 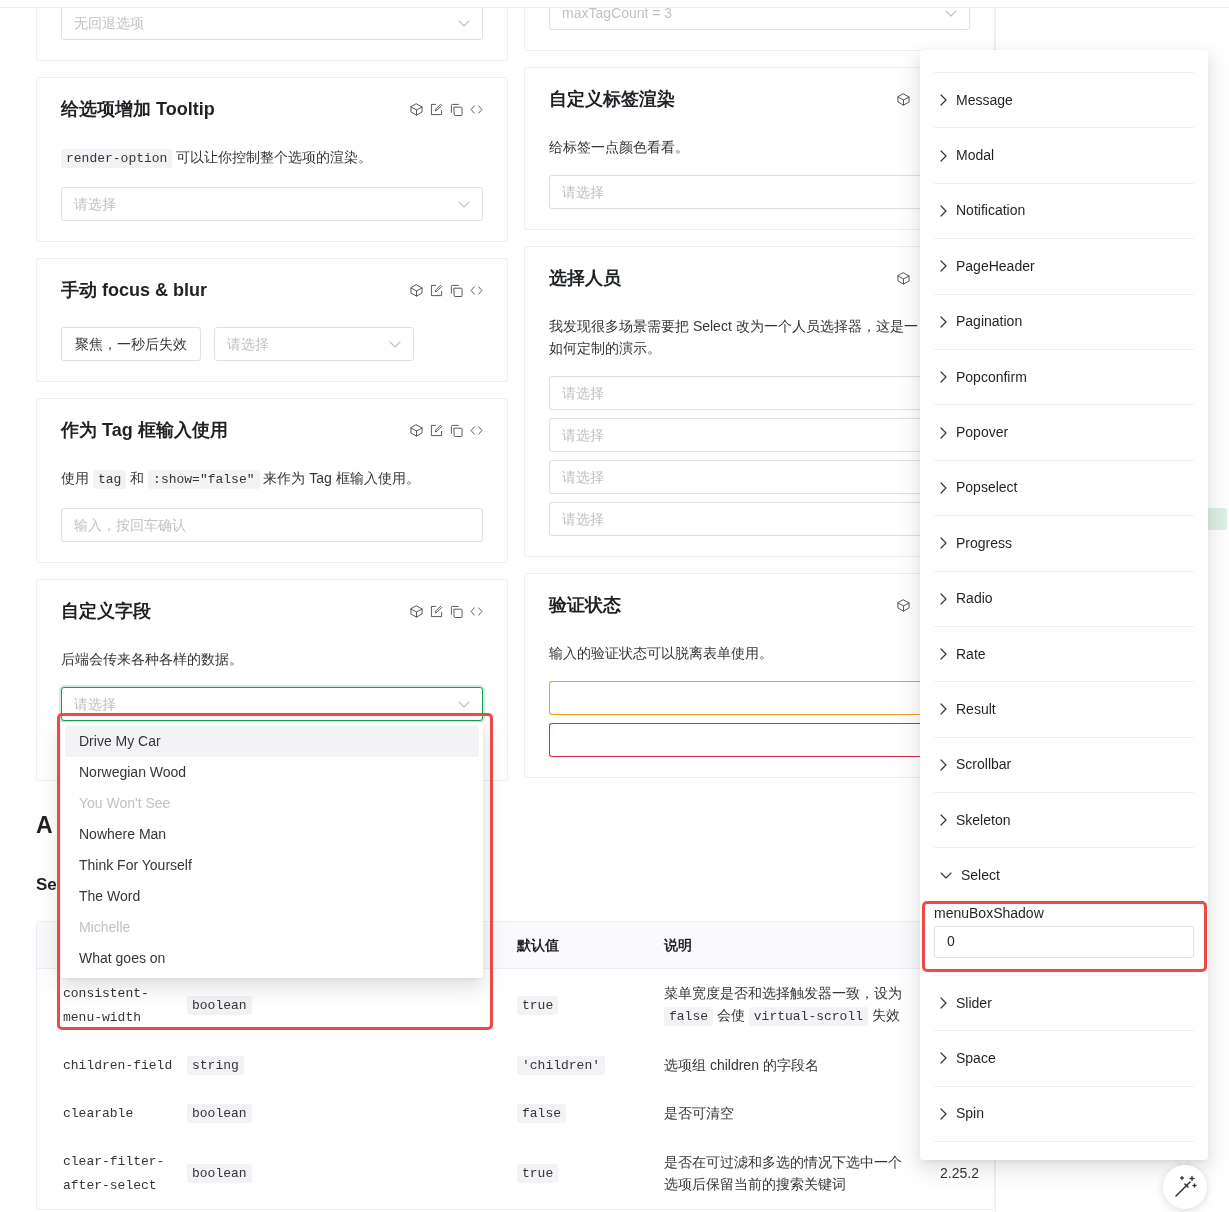 What do you see at coordinates (217, 158) in the screenshot?
I see `card-description: render-option 可以让你控制整个选项的渲染。` at bounding box center [217, 158].